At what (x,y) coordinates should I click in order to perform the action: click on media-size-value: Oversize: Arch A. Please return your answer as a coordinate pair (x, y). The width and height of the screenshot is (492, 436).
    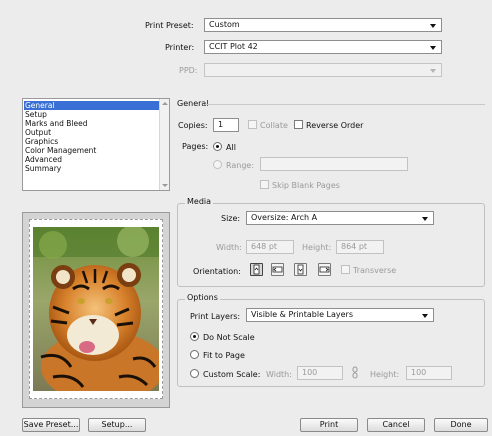
    Looking at the image, I should click on (284, 217).